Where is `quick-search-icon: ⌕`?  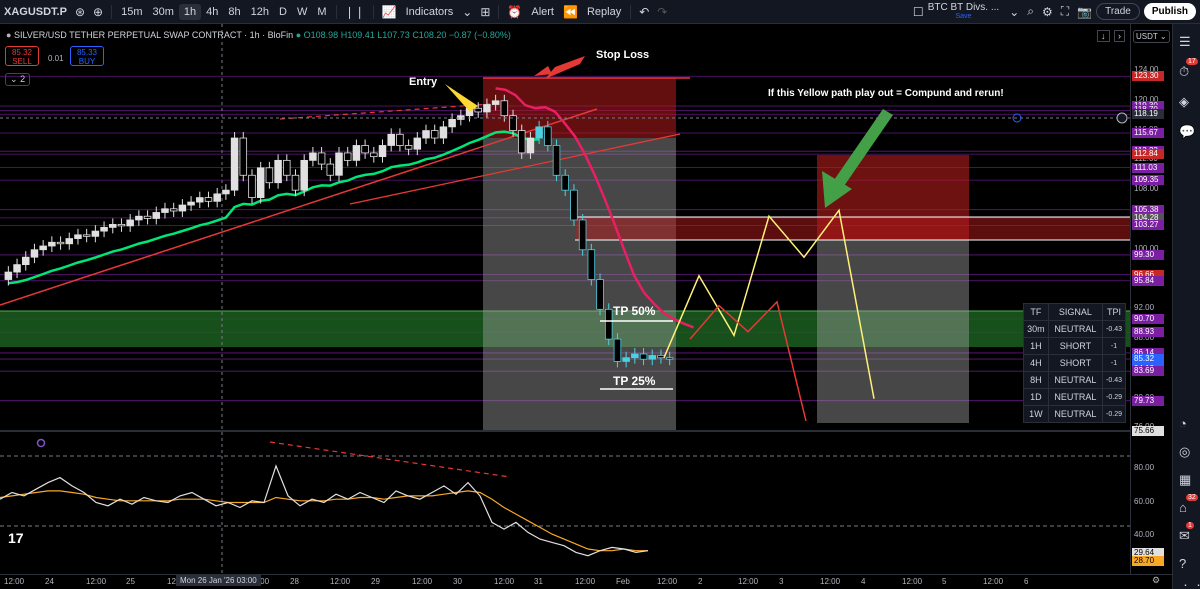 quick-search-icon: ⌕ is located at coordinates (1030, 11).